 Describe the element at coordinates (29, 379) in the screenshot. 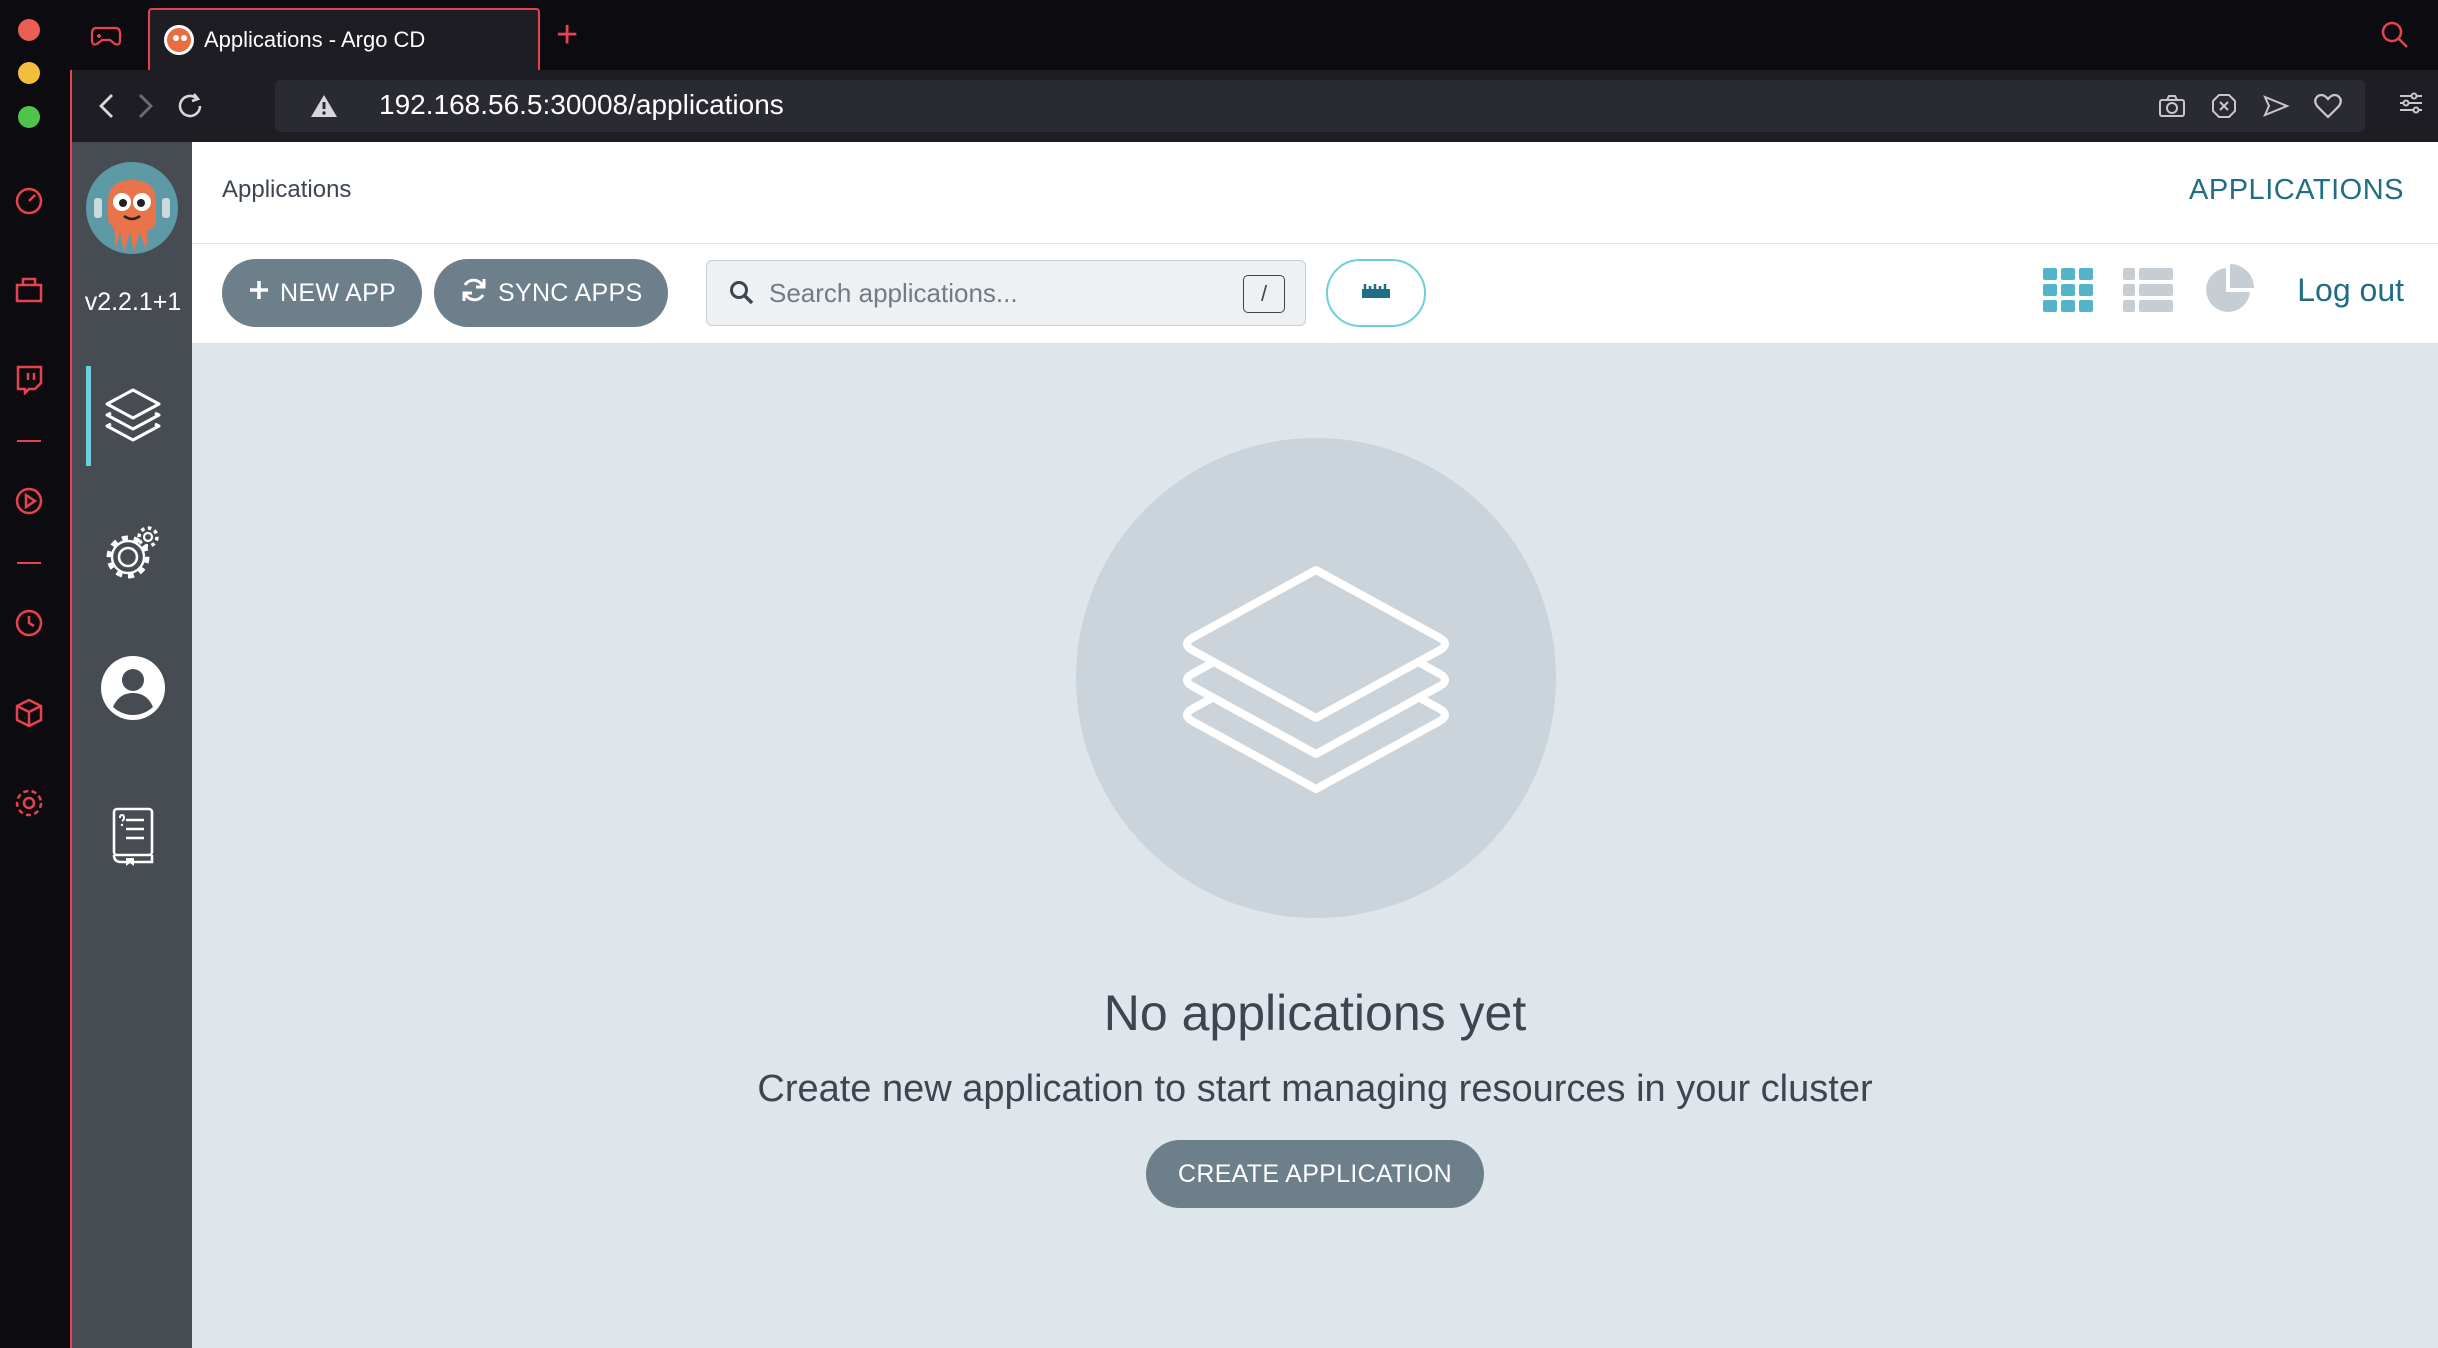

I see `twitch-icon` at that location.